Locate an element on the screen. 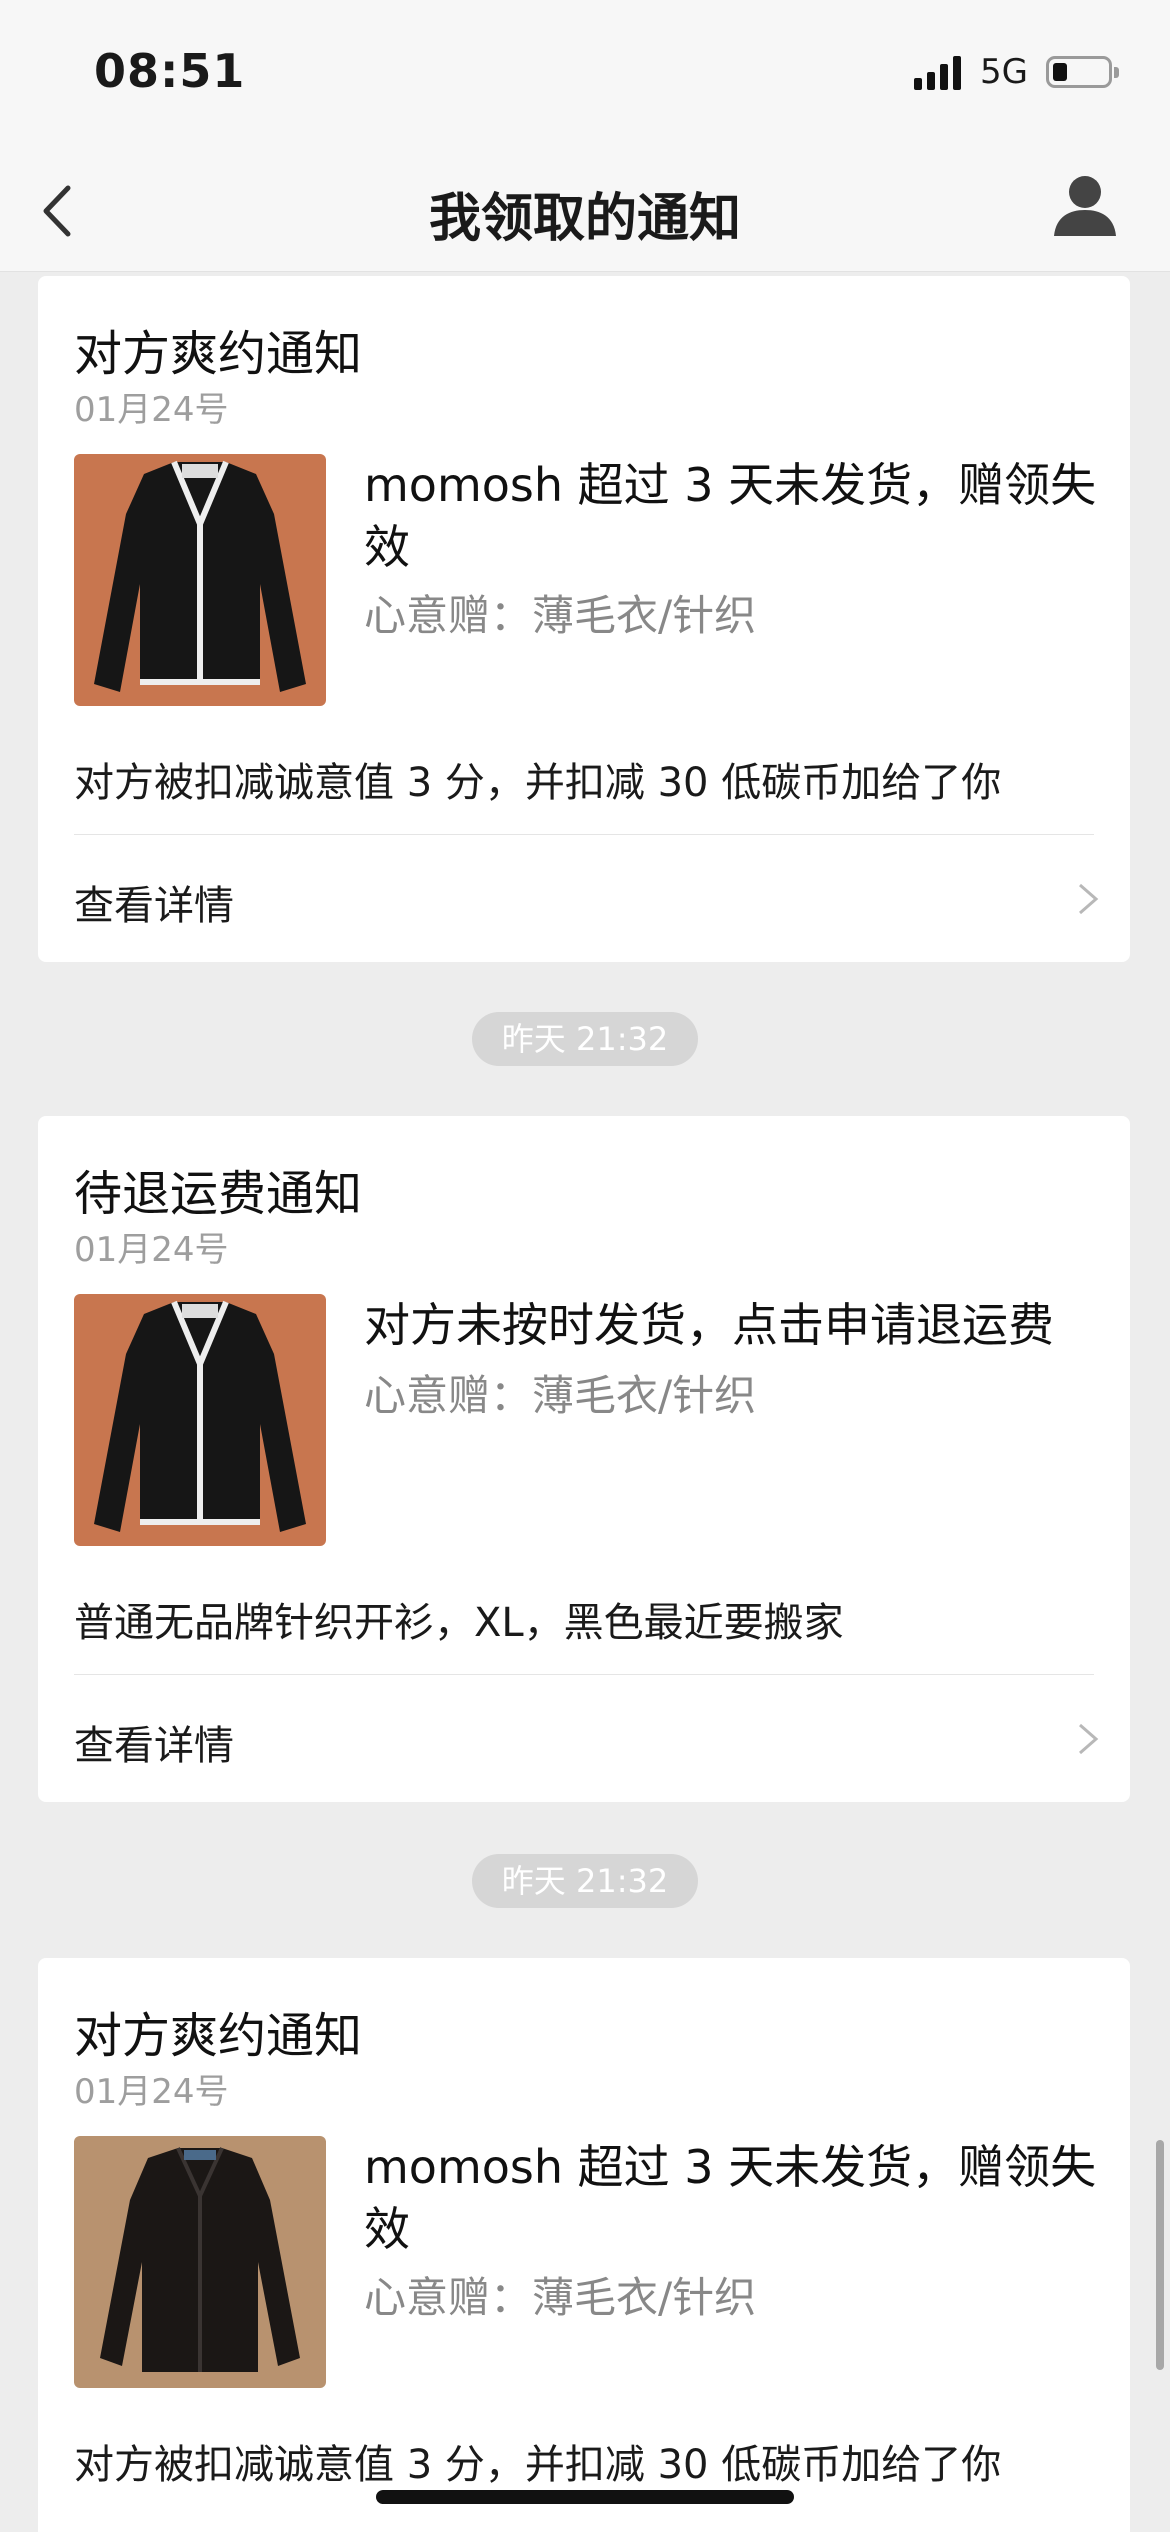  home-indicator is located at coordinates (585, 2497).